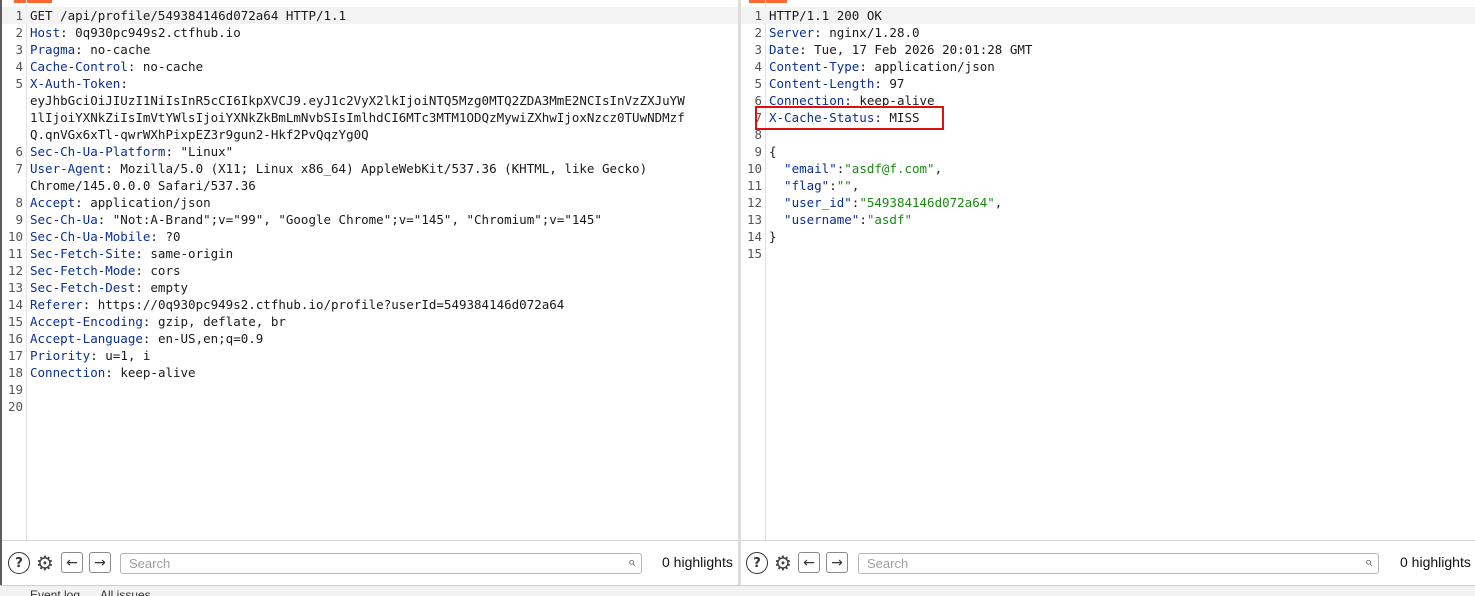  I want to click on line-code: X-Auth-Token:, so click(79, 83).